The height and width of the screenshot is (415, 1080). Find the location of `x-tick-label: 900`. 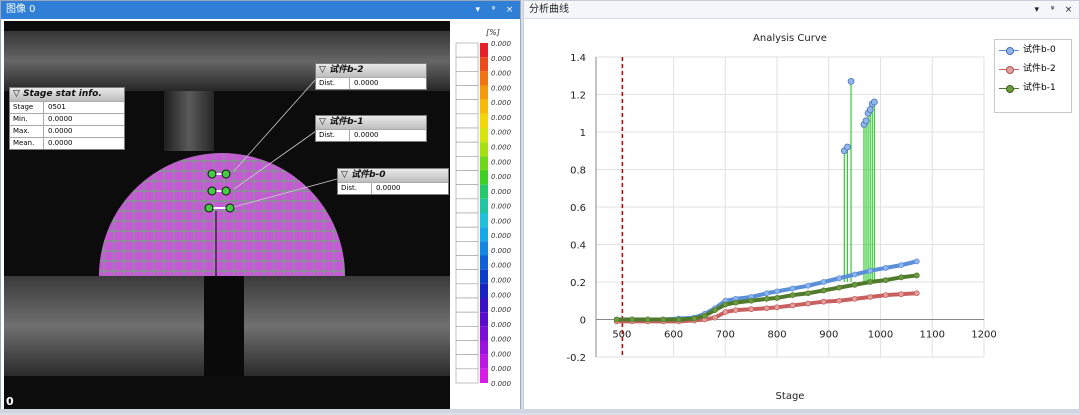

x-tick-label: 900 is located at coordinates (828, 335).